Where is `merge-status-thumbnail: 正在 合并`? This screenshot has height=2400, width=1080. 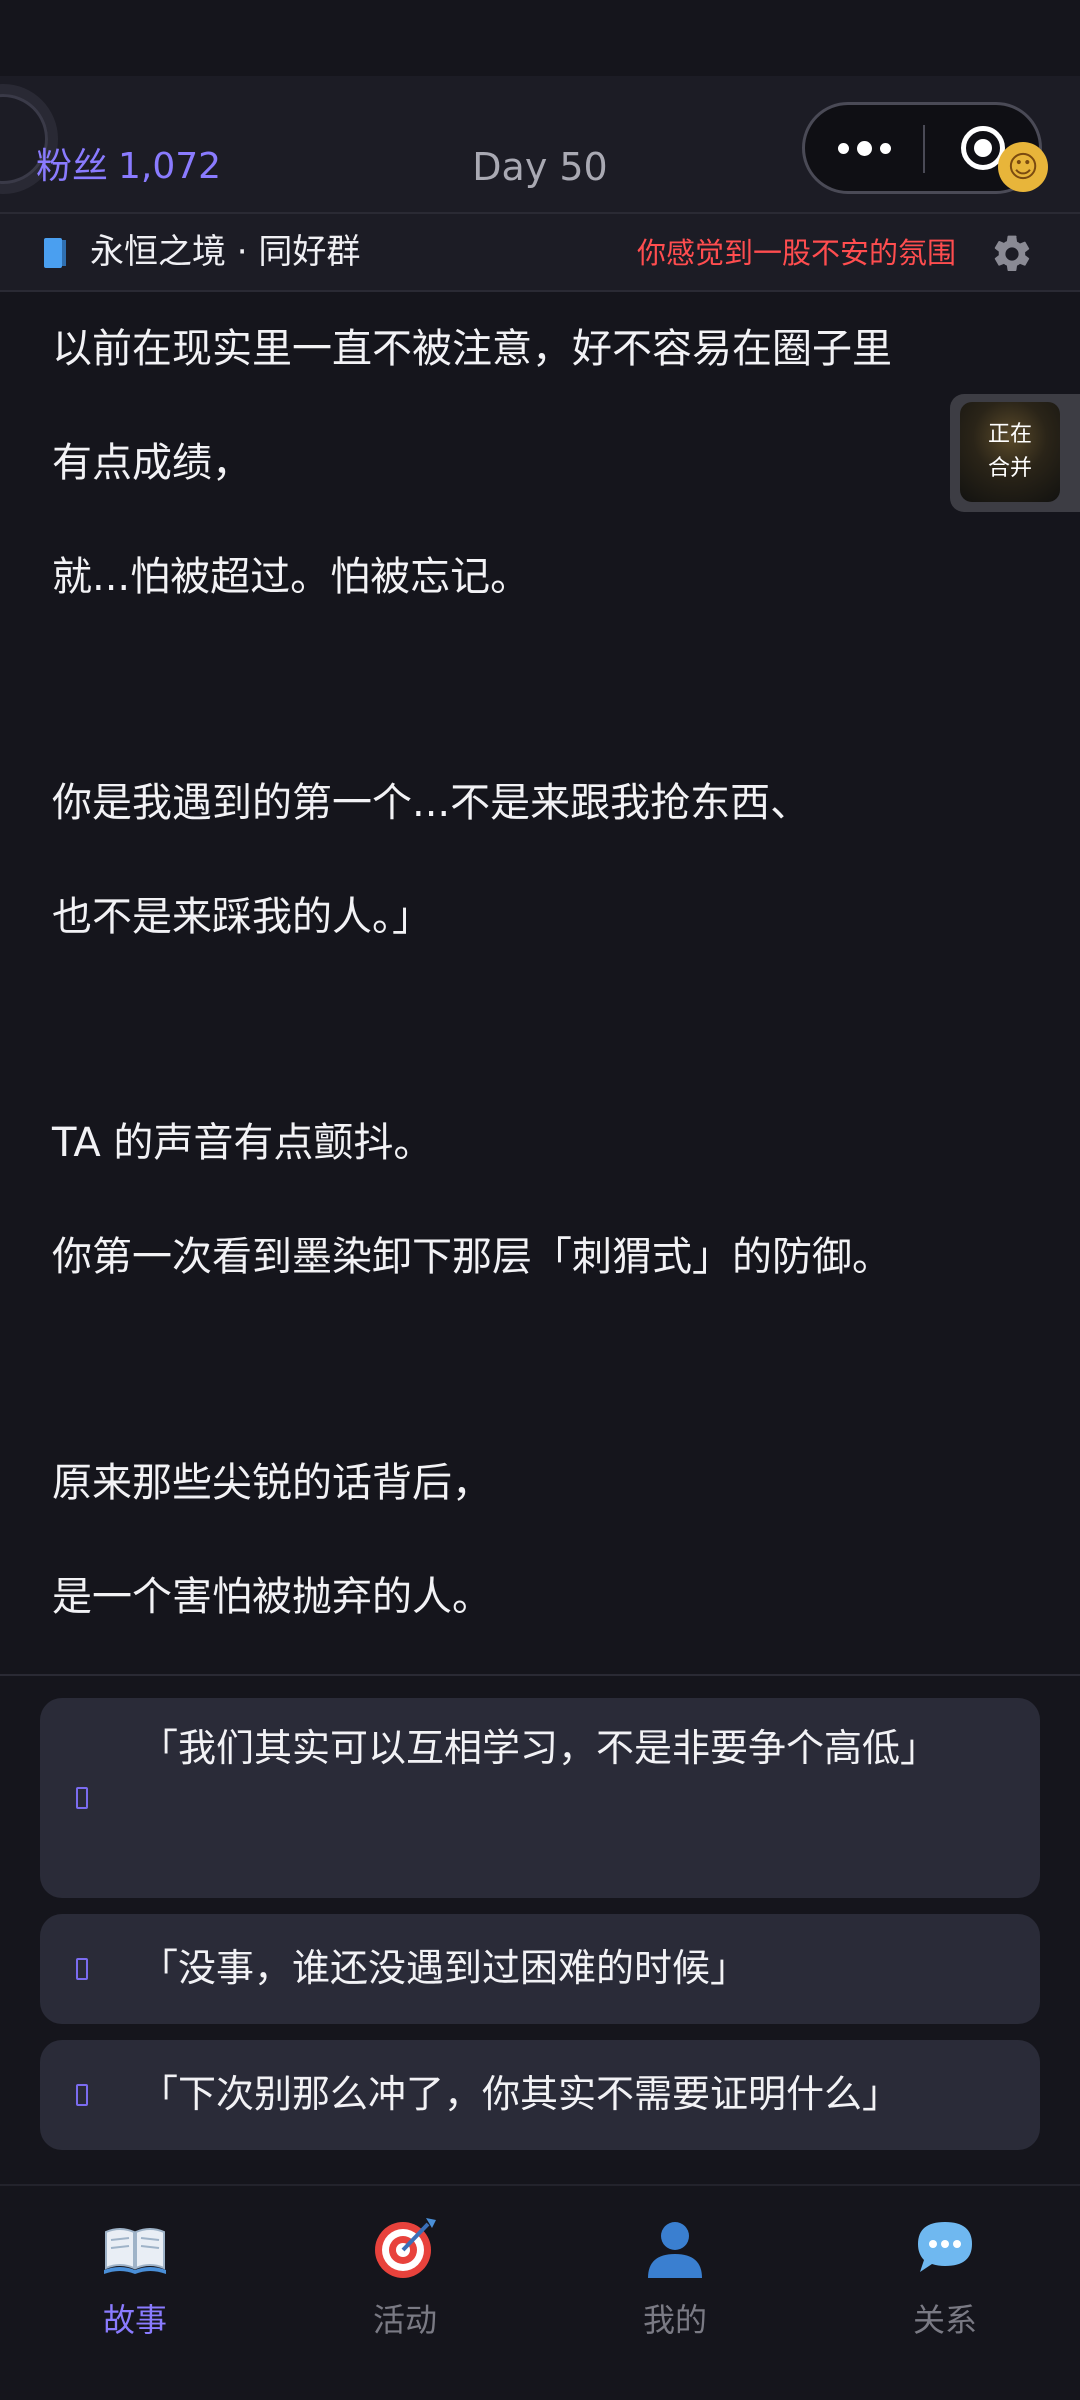 merge-status-thumbnail: 正在 合并 is located at coordinates (1010, 452).